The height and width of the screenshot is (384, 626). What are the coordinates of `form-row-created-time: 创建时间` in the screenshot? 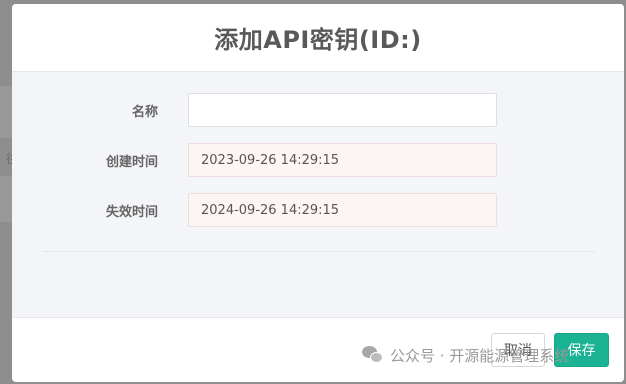 It's located at (318, 160).